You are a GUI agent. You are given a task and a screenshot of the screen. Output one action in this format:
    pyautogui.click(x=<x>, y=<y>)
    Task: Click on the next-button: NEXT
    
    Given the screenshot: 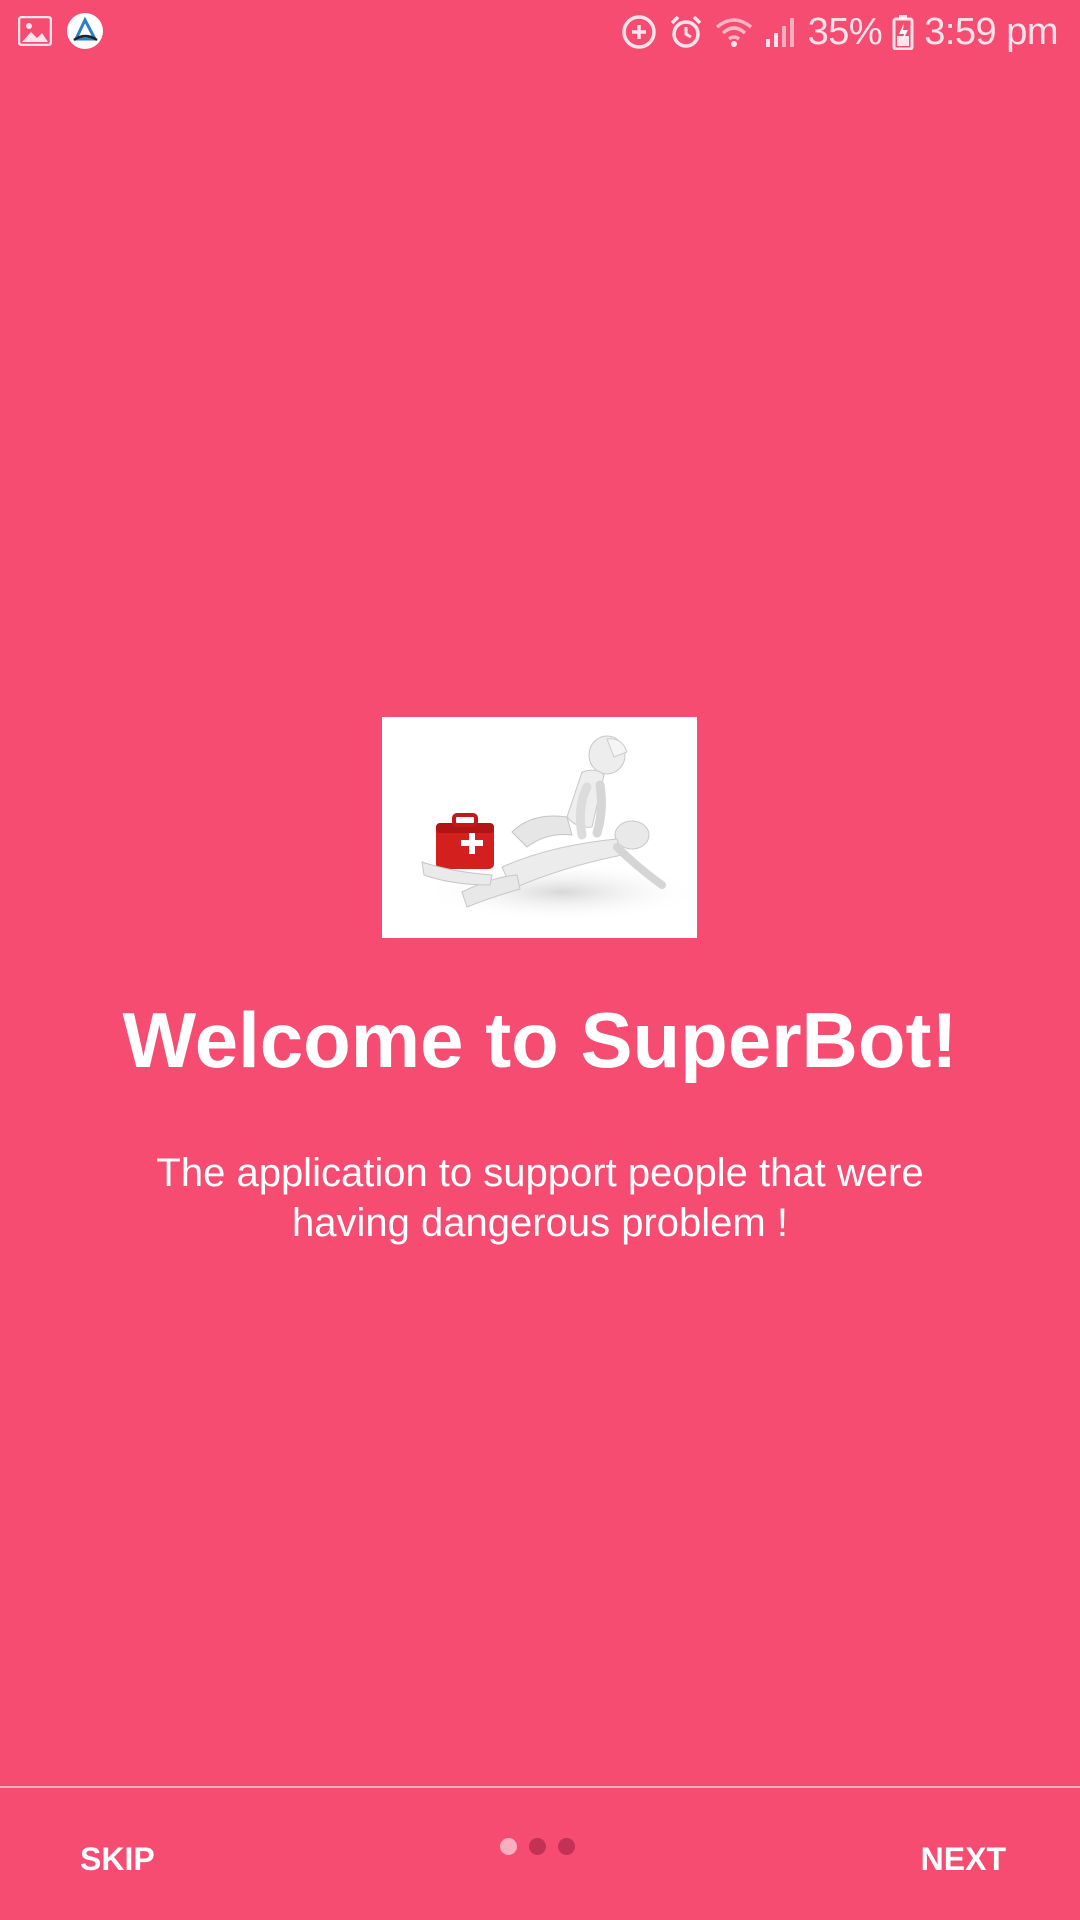 What is the action you would take?
    pyautogui.click(x=963, y=1859)
    